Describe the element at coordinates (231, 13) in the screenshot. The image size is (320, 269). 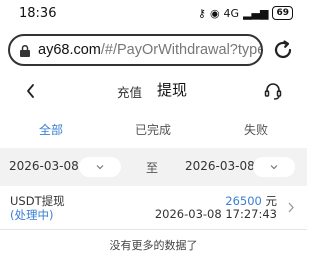
I see `network-label: 4G` at that location.